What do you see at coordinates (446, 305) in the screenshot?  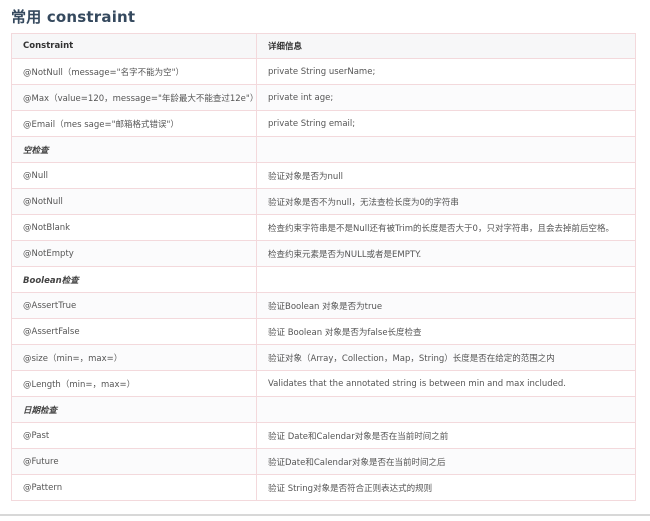 I see `detail-cell: 验证Boolean 对象是否为true` at bounding box center [446, 305].